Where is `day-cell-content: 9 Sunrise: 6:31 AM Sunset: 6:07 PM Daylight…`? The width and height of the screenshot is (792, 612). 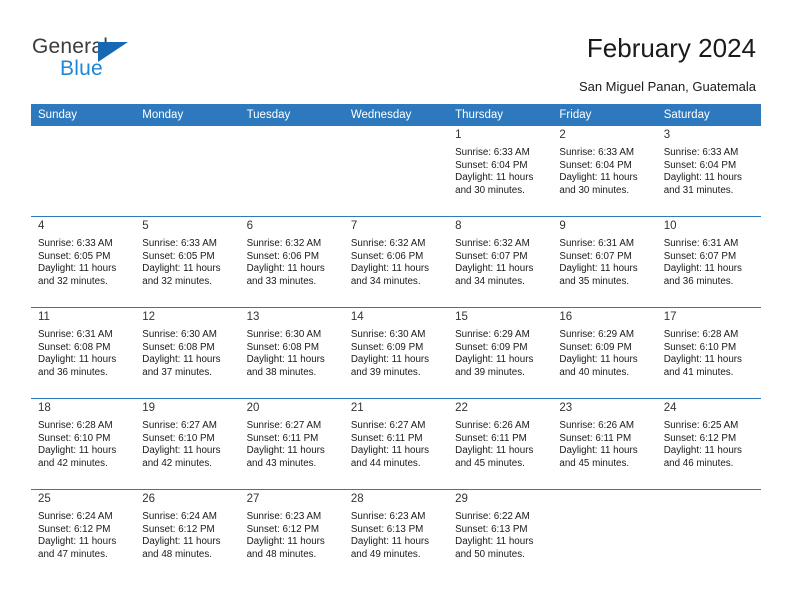
day-cell-content: 9 Sunrise: 6:31 AM Sunset: 6:07 PM Daylight… is located at coordinates (604, 262).